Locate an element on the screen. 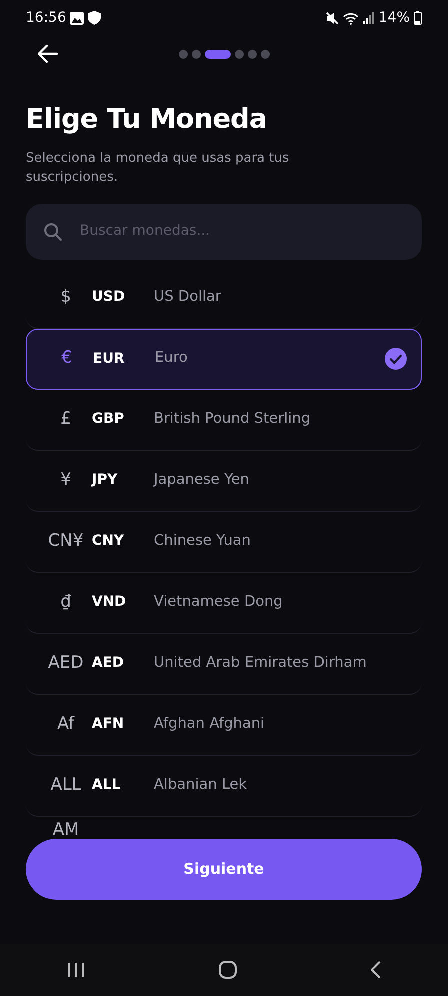  battery-icon is located at coordinates (418, 18).